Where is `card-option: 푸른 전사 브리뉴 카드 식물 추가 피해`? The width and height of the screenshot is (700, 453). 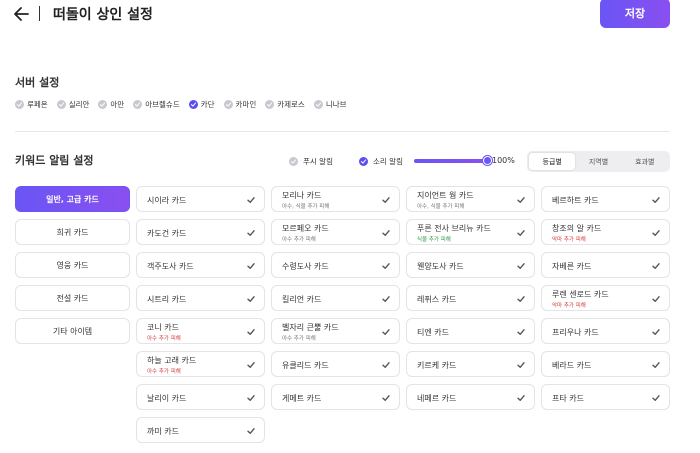
card-option: 푸른 전사 브리뉴 카드 식물 추가 피해 is located at coordinates (470, 232).